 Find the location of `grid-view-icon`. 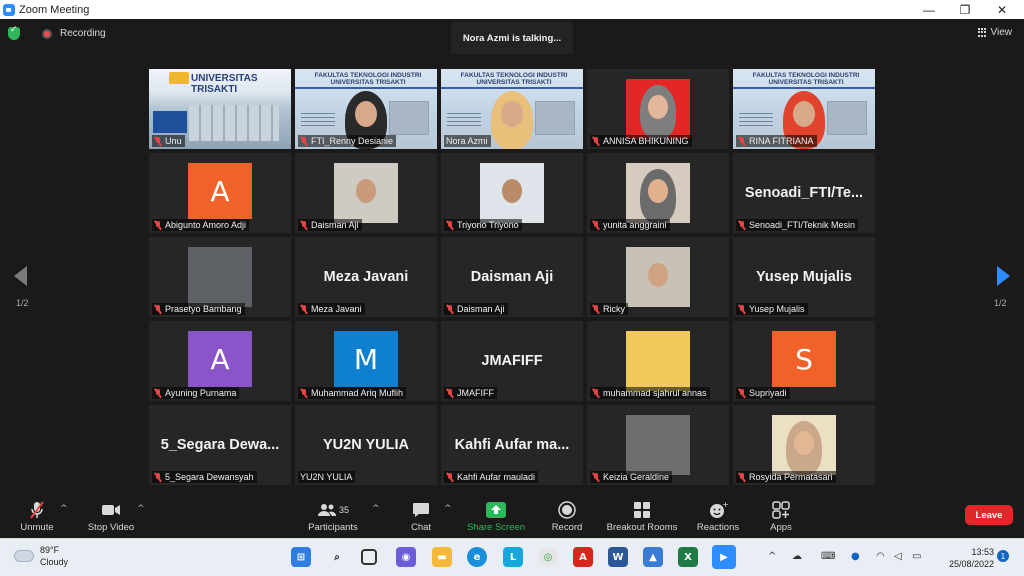

grid-view-icon is located at coordinates (982, 32).